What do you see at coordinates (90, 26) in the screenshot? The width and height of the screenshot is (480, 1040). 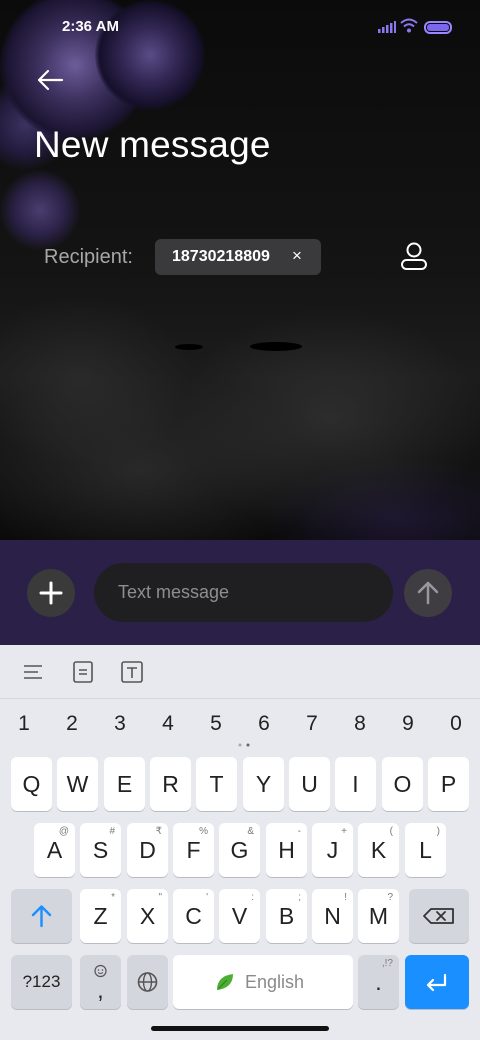 I see `status-time: 2:36 AM` at bounding box center [90, 26].